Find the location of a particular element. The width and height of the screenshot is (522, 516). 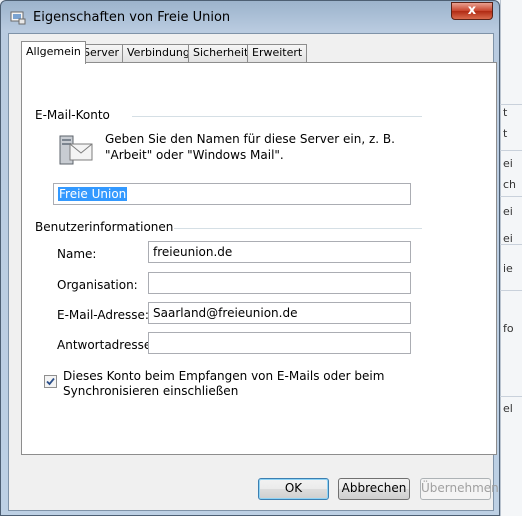

close-button: x is located at coordinates (472, 11).